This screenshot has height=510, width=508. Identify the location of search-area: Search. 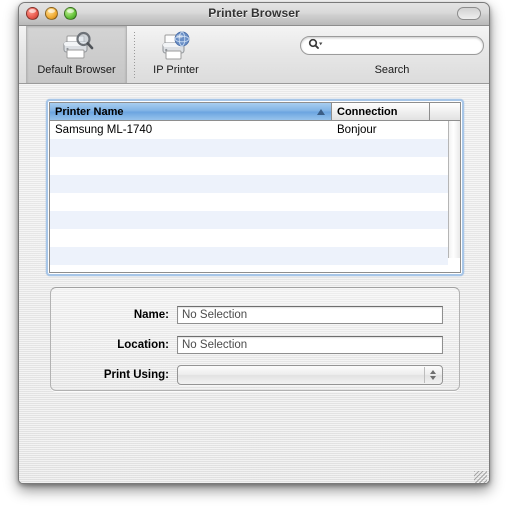
(392, 54).